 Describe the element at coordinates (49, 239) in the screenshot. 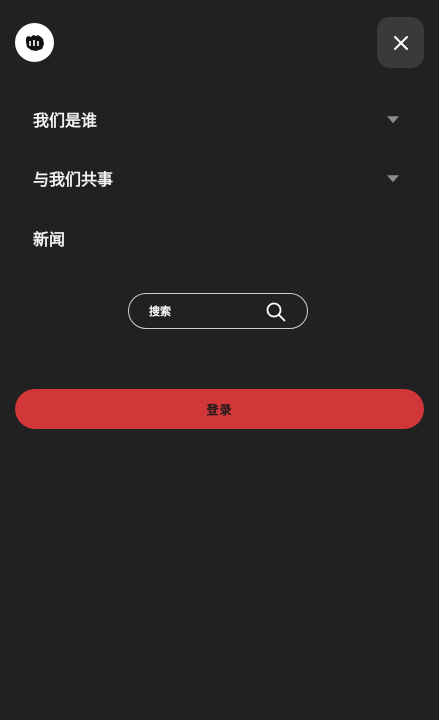

I see `nav-item-label: 新闻` at that location.